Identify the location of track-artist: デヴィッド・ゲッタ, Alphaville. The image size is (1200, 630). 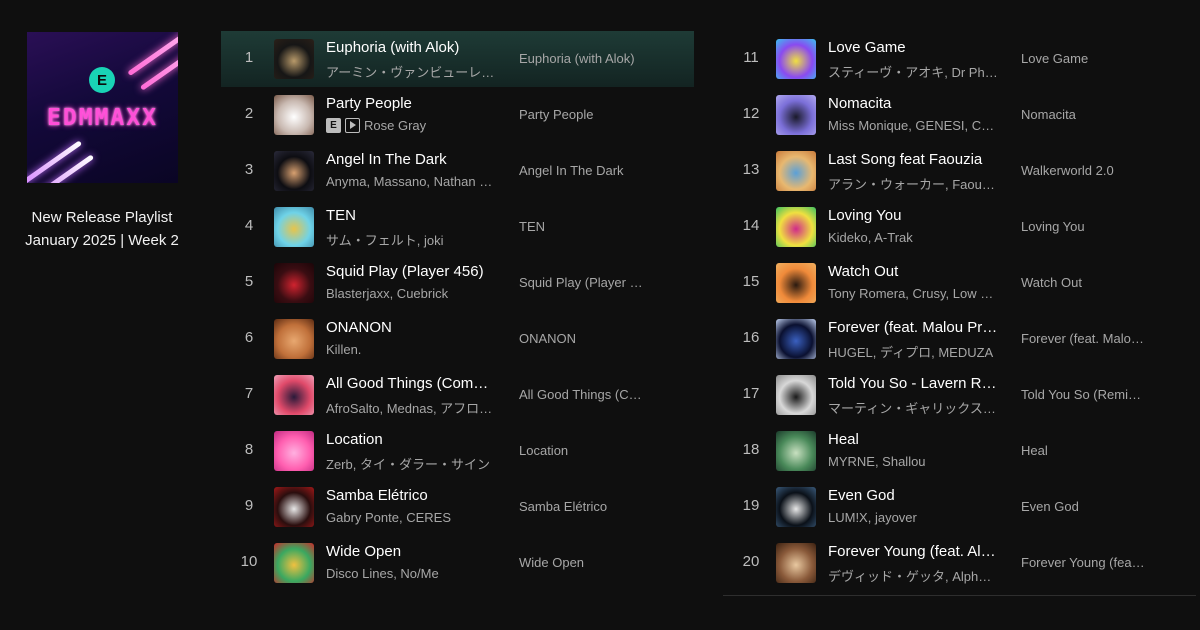
(913, 575).